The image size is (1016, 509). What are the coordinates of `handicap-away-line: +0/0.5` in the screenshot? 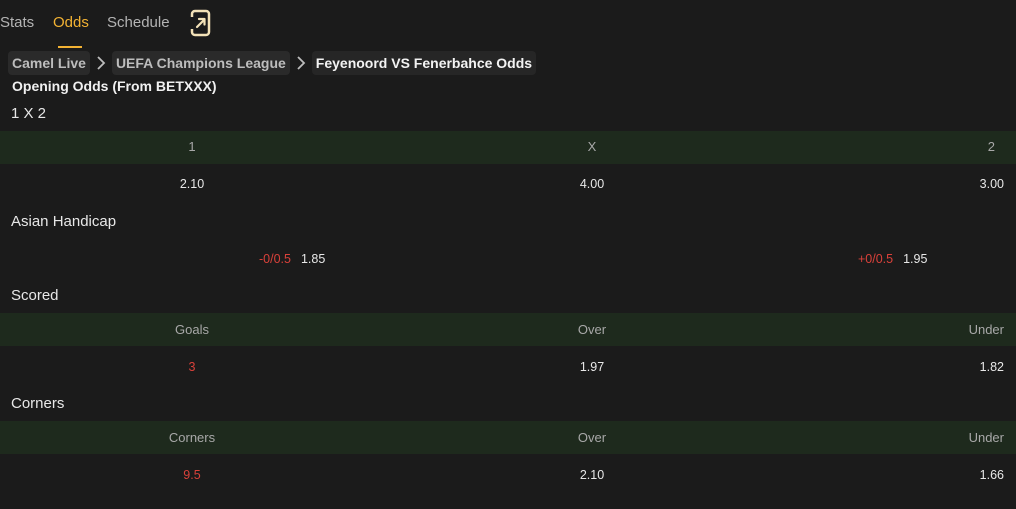 It's located at (876, 259).